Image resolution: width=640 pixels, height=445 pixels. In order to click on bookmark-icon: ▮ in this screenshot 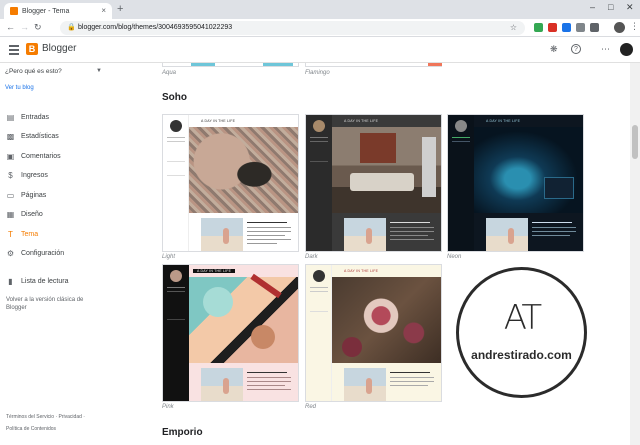, I will do `click(10, 281)`.